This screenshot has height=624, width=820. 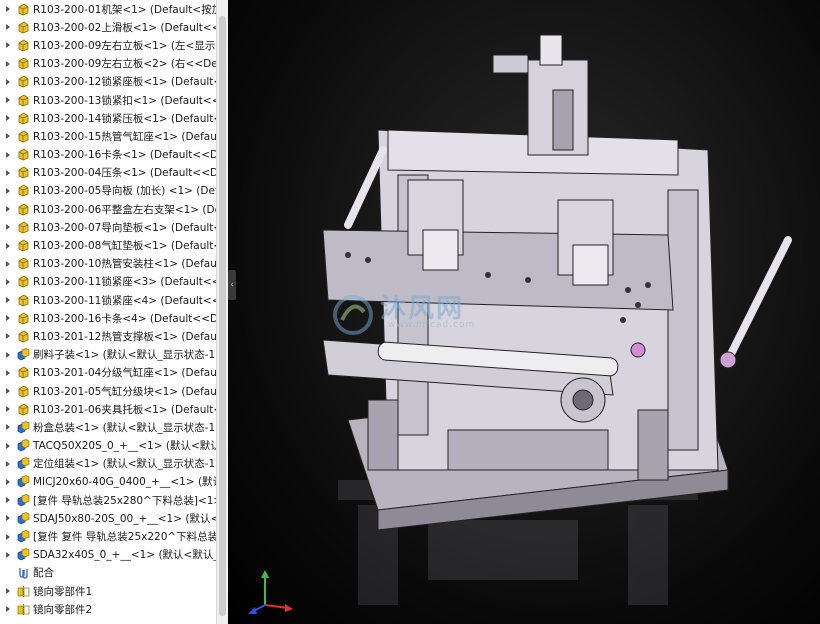 I want to click on tree-item: R103-200-09左右立板<1> (左<显示状, so click(x=108, y=45).